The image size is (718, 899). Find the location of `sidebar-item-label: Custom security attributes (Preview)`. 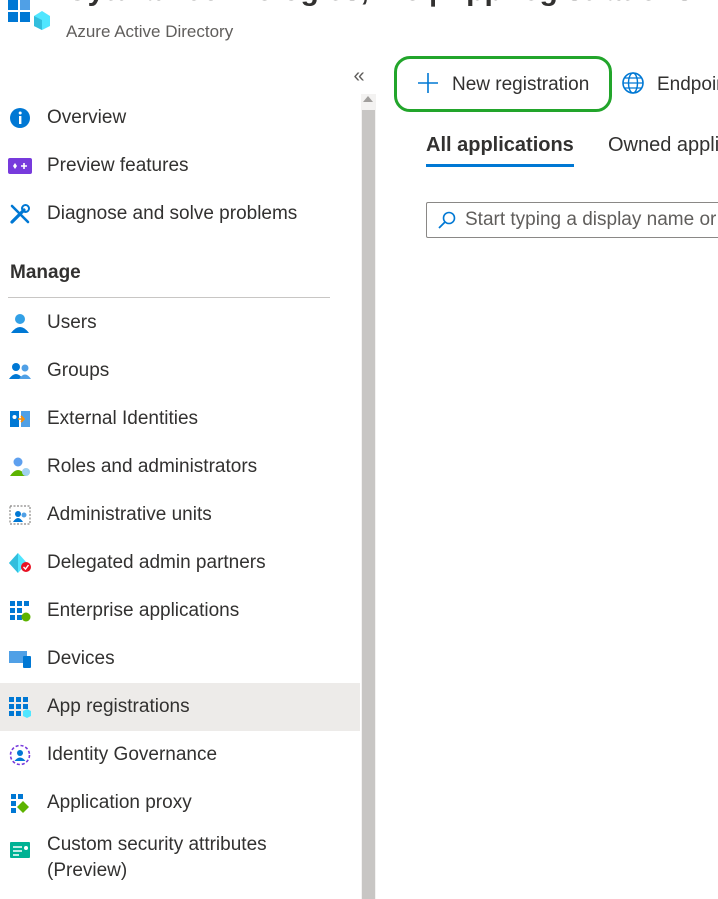

sidebar-item-label: Custom security attributes (Preview) is located at coordinates (197, 858).